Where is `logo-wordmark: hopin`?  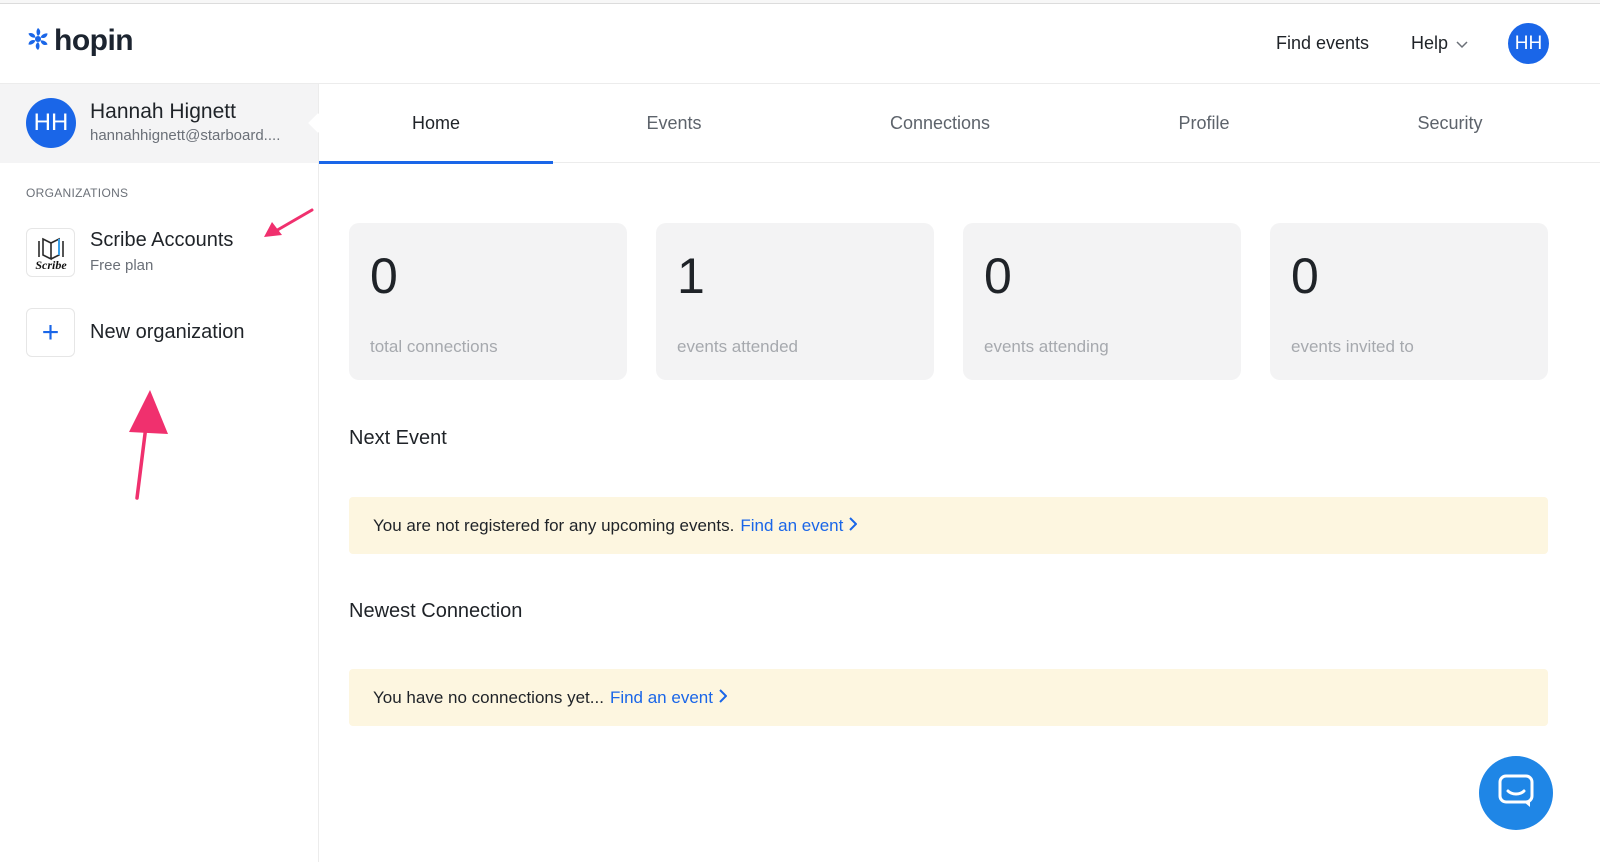
logo-wordmark: hopin is located at coordinates (94, 40).